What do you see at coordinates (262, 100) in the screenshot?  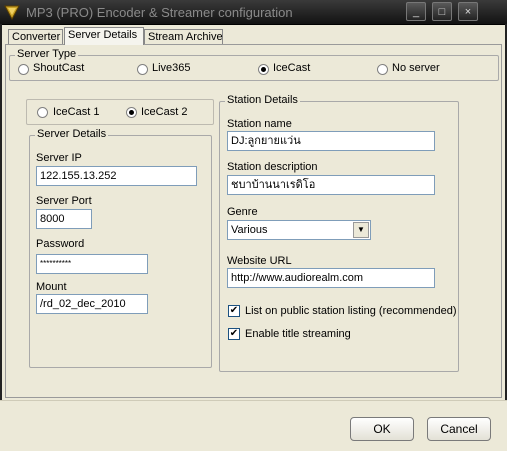 I see `station-details-legend: Station Details` at bounding box center [262, 100].